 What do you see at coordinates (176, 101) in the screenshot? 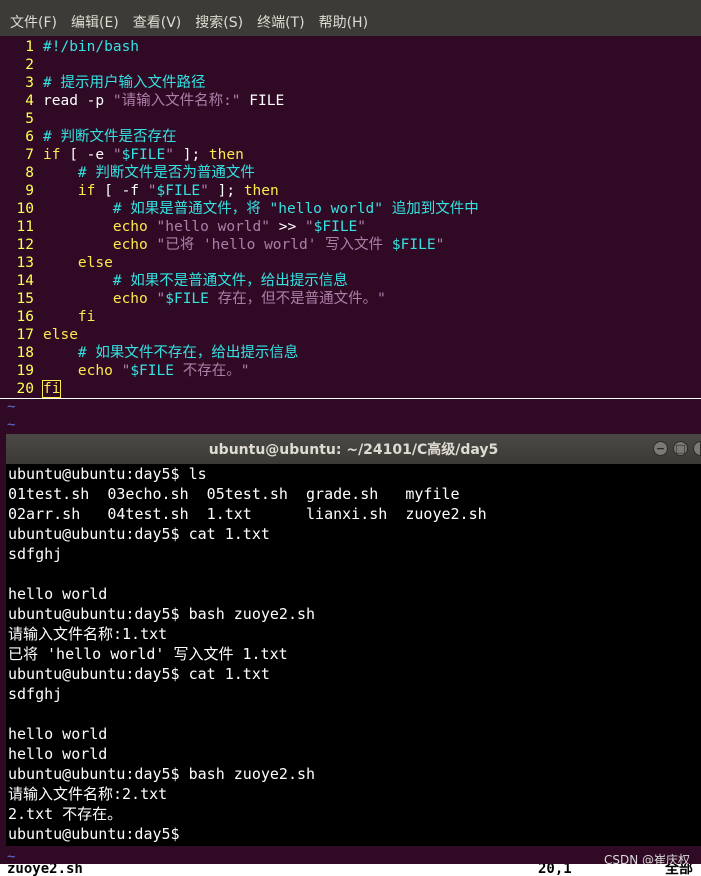
I see `code-token: "请输入文件名称:"` at bounding box center [176, 101].